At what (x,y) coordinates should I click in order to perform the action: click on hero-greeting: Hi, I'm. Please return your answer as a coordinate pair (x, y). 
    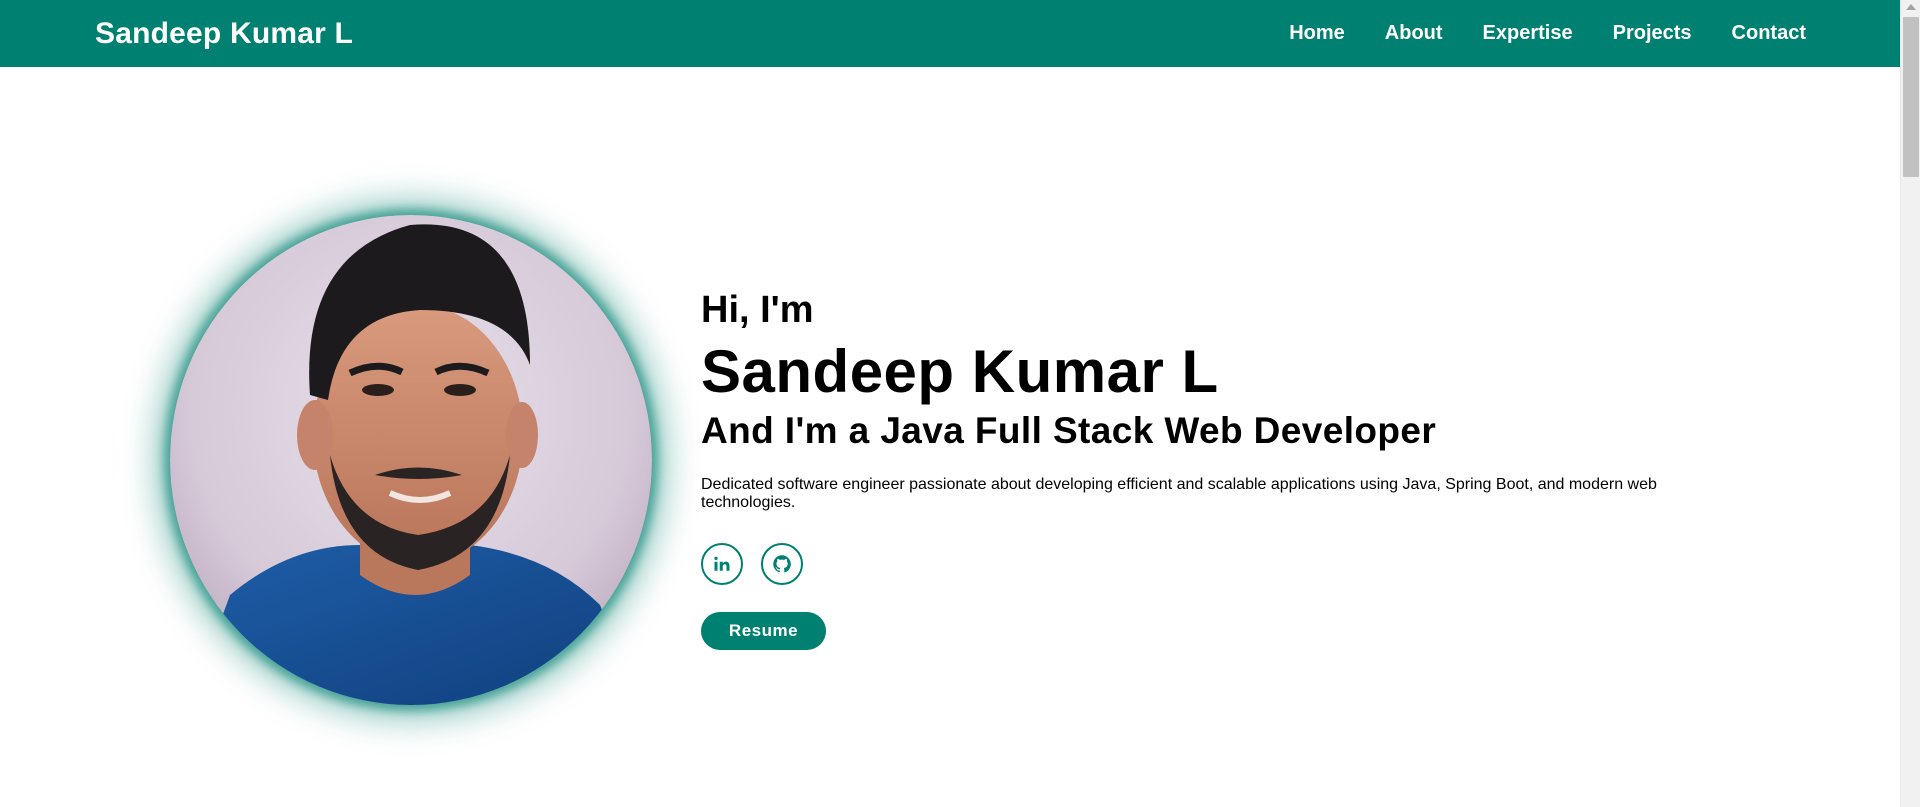
    Looking at the image, I should click on (757, 310).